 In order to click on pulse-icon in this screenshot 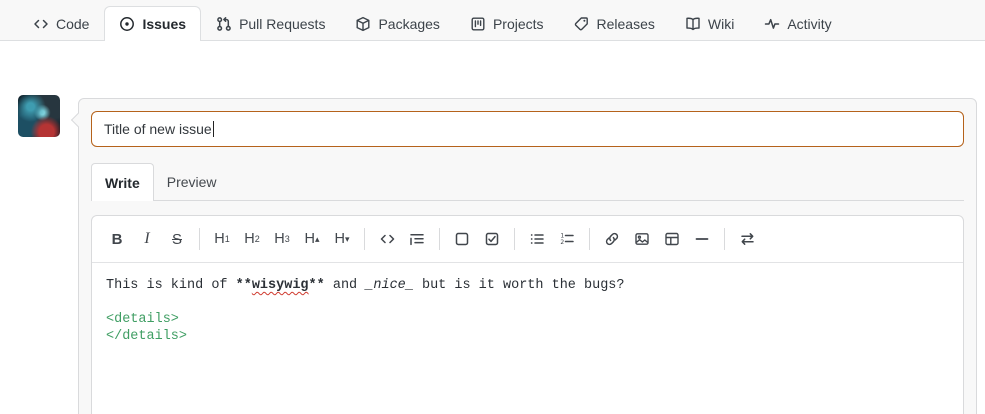, I will do `click(772, 24)`.